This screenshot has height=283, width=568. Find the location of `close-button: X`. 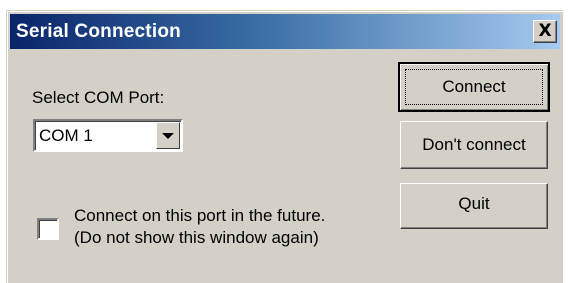

close-button: X is located at coordinates (545, 31).